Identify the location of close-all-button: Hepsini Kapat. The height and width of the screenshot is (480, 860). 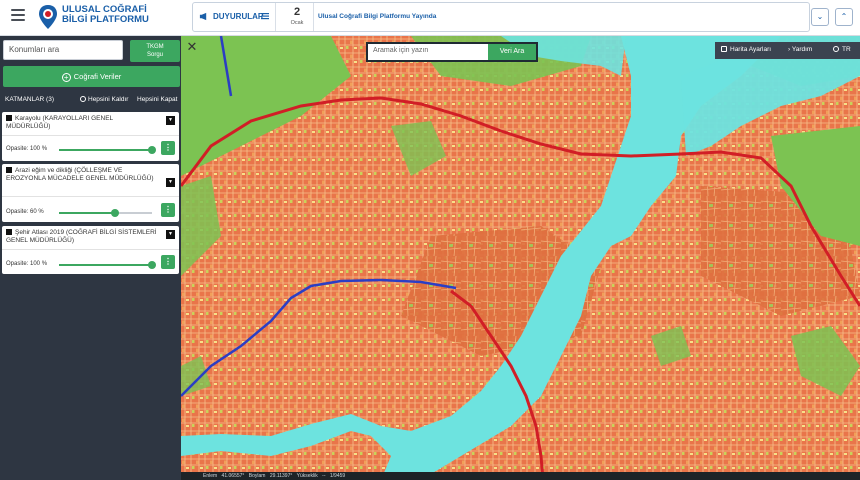
(157, 99).